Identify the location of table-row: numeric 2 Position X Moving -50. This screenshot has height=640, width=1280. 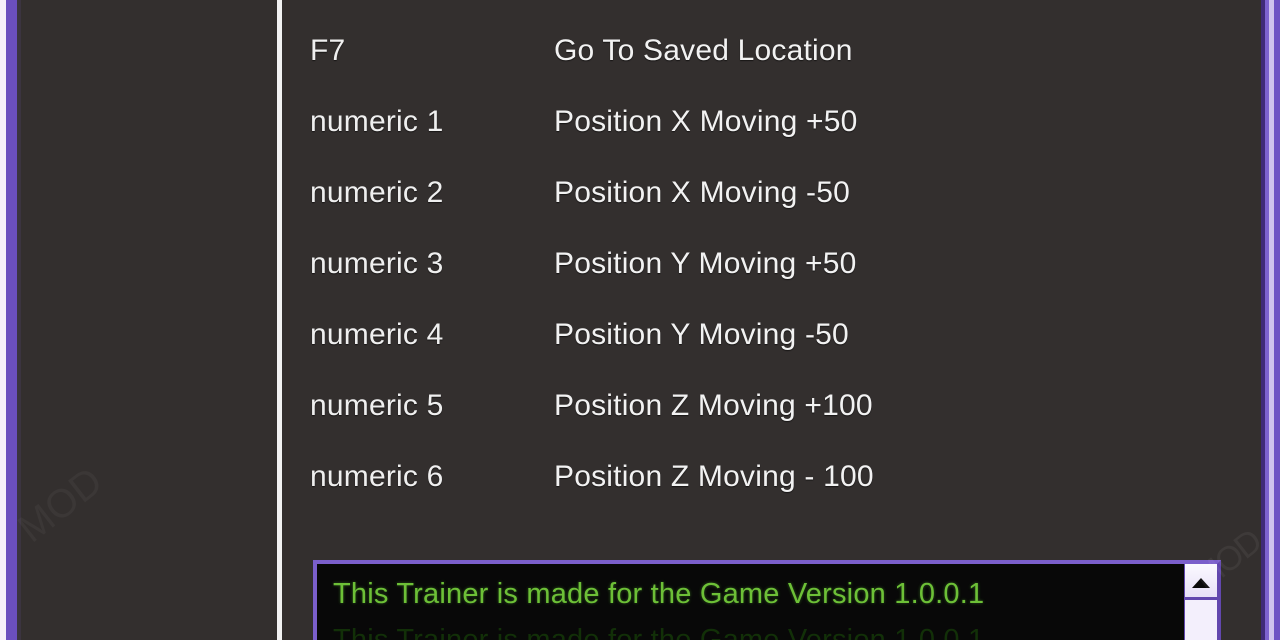
(771, 192).